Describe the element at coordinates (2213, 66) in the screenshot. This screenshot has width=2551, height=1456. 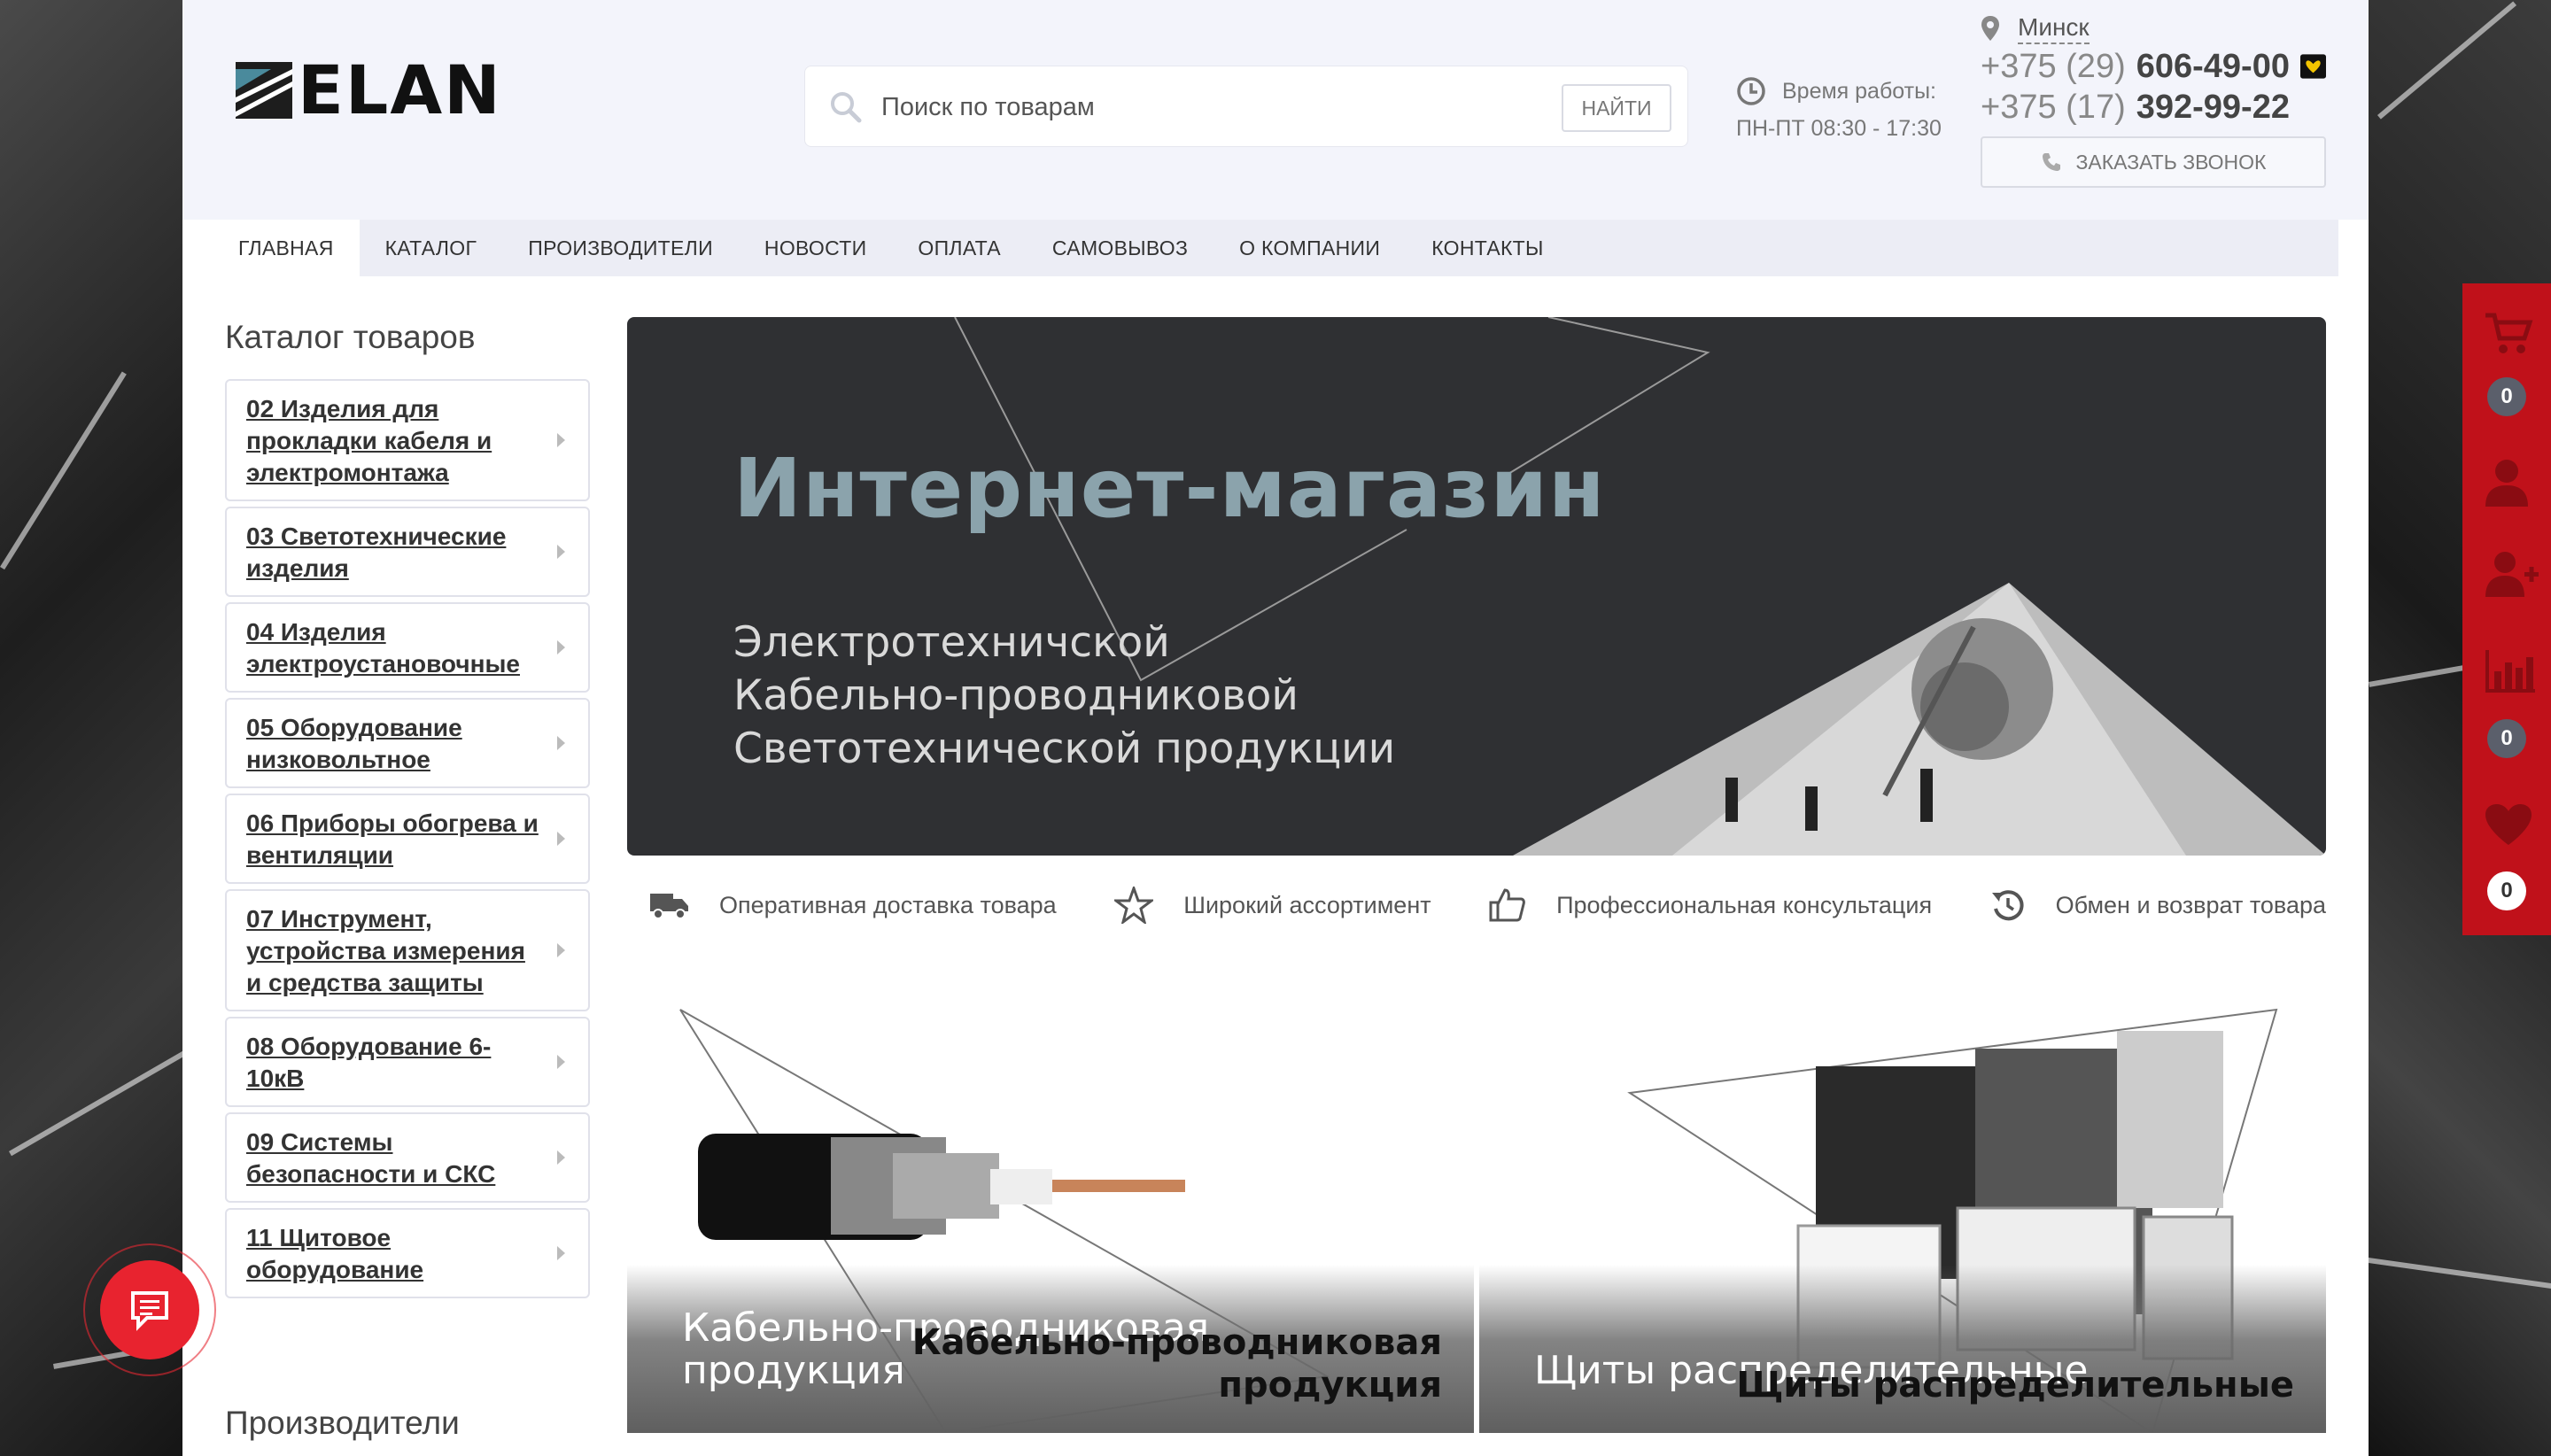
I see `phone-1-number: 606-49-00` at that location.